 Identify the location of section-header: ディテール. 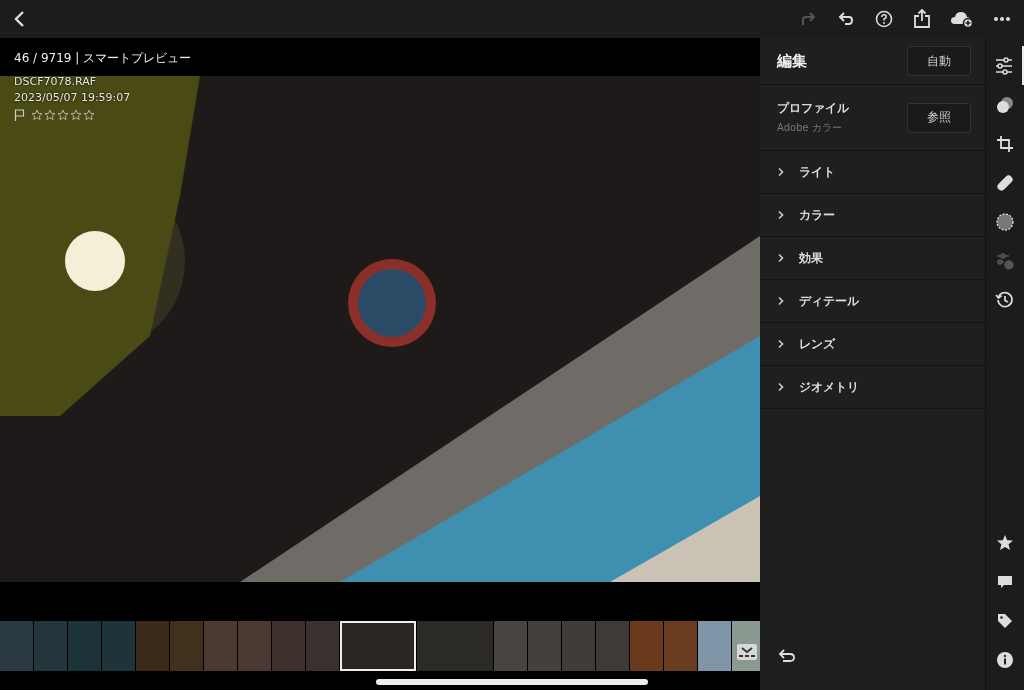
(872, 301).